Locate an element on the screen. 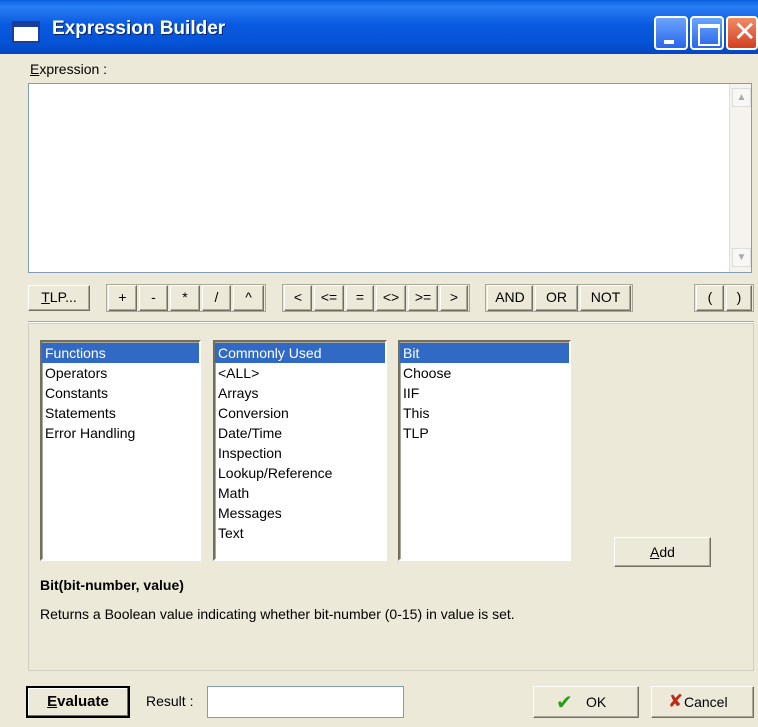  operator-eq-button: = is located at coordinates (360, 298).